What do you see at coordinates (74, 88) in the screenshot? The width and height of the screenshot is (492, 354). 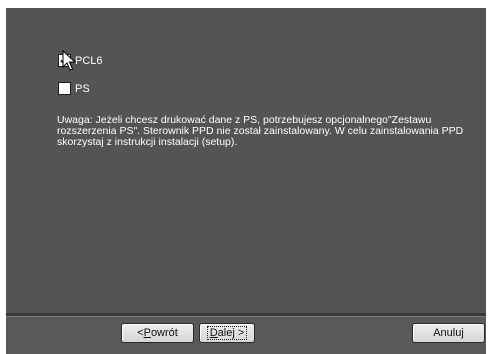 I see `ps-option: PS` at bounding box center [74, 88].